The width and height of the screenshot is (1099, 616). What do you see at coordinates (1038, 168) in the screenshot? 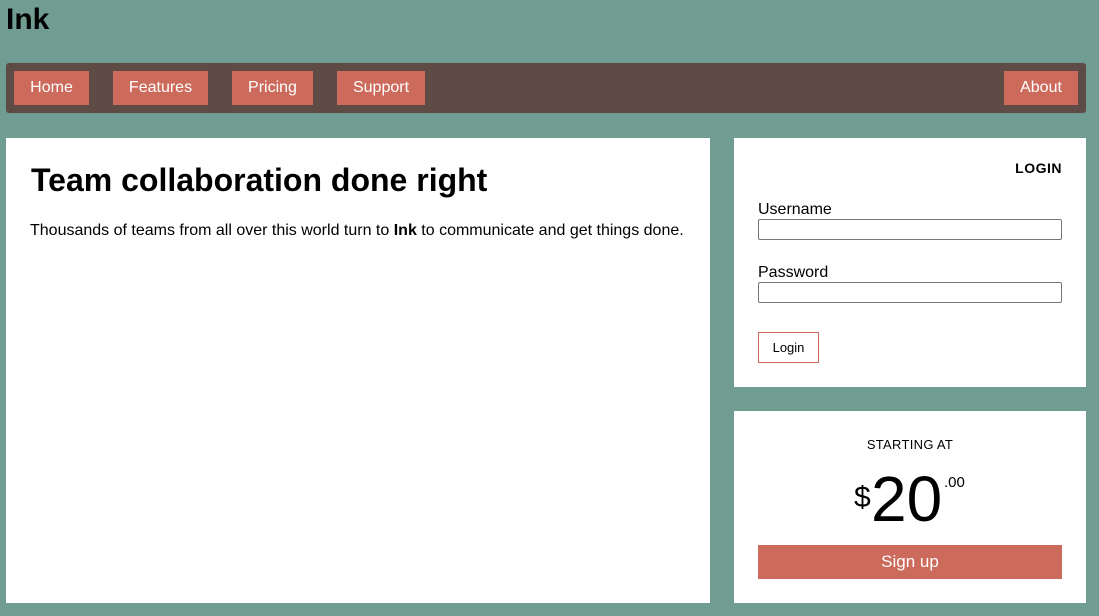
I see `login-heading: LOGIN` at bounding box center [1038, 168].